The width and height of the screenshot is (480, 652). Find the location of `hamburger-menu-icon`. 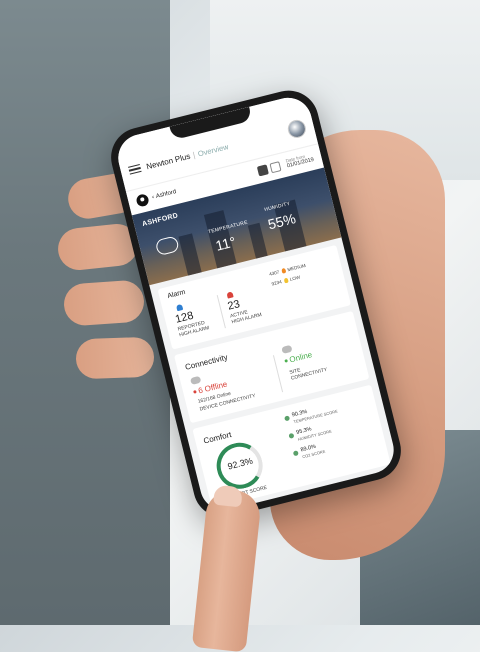

hamburger-menu-icon is located at coordinates (134, 169).